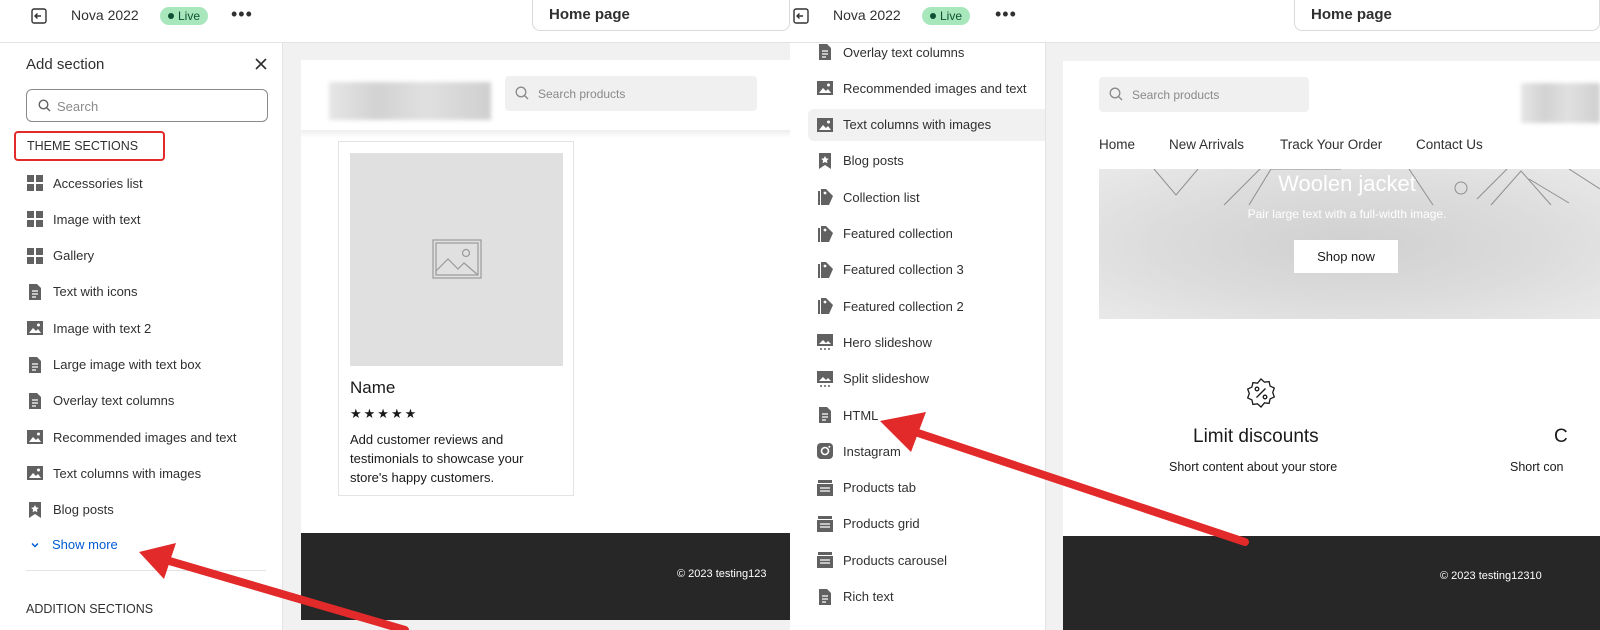  I want to click on live-status-badge: Live, so click(184, 16).